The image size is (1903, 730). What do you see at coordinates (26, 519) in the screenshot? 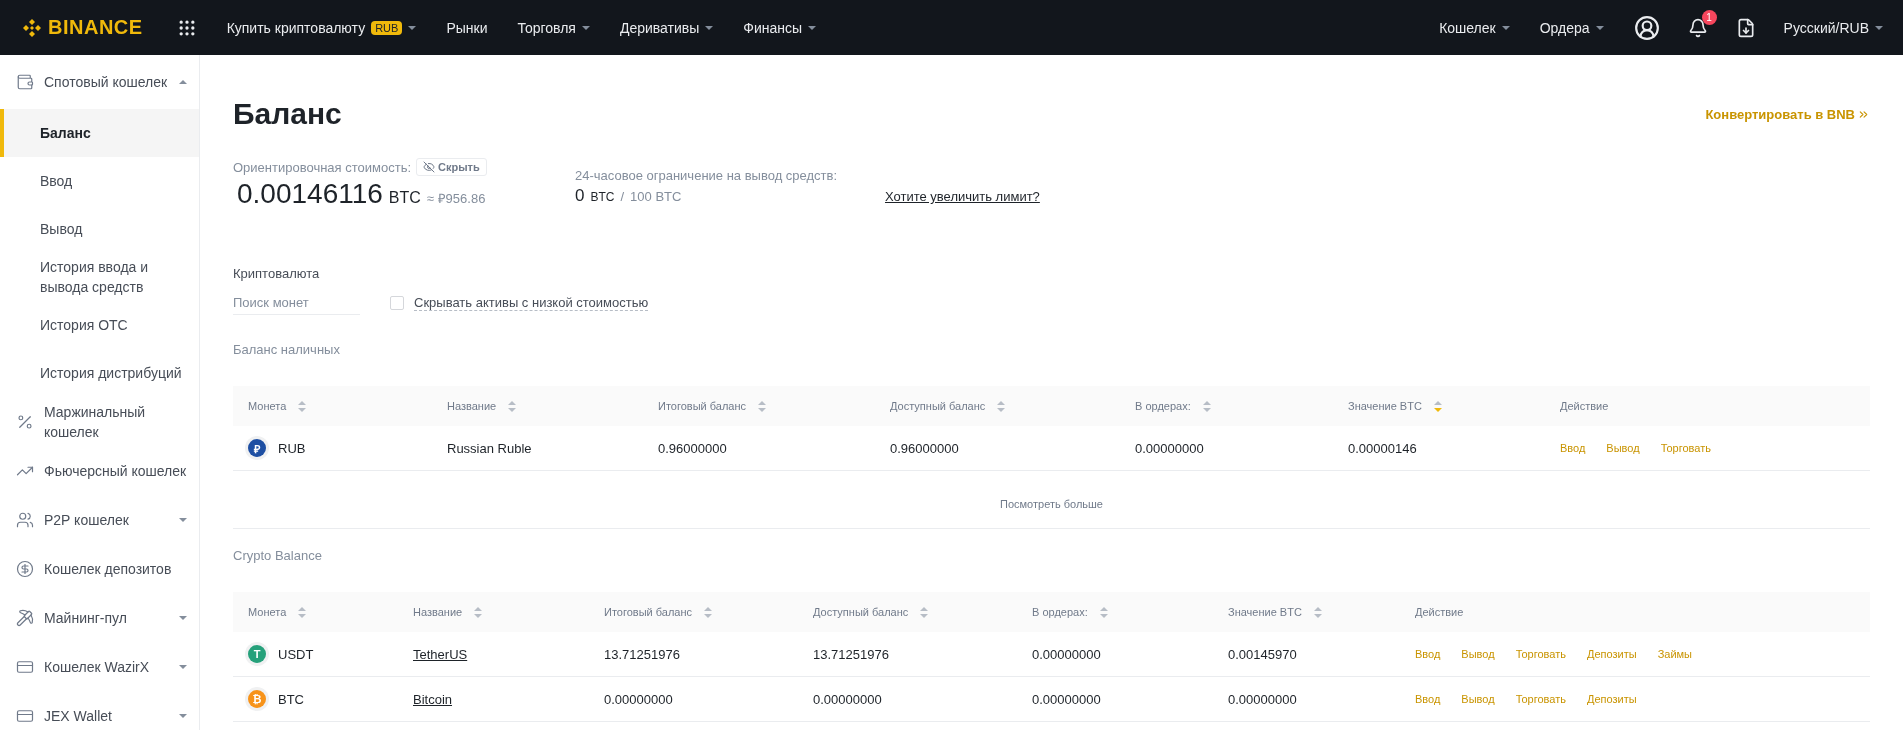
I see `people-icon` at bounding box center [26, 519].